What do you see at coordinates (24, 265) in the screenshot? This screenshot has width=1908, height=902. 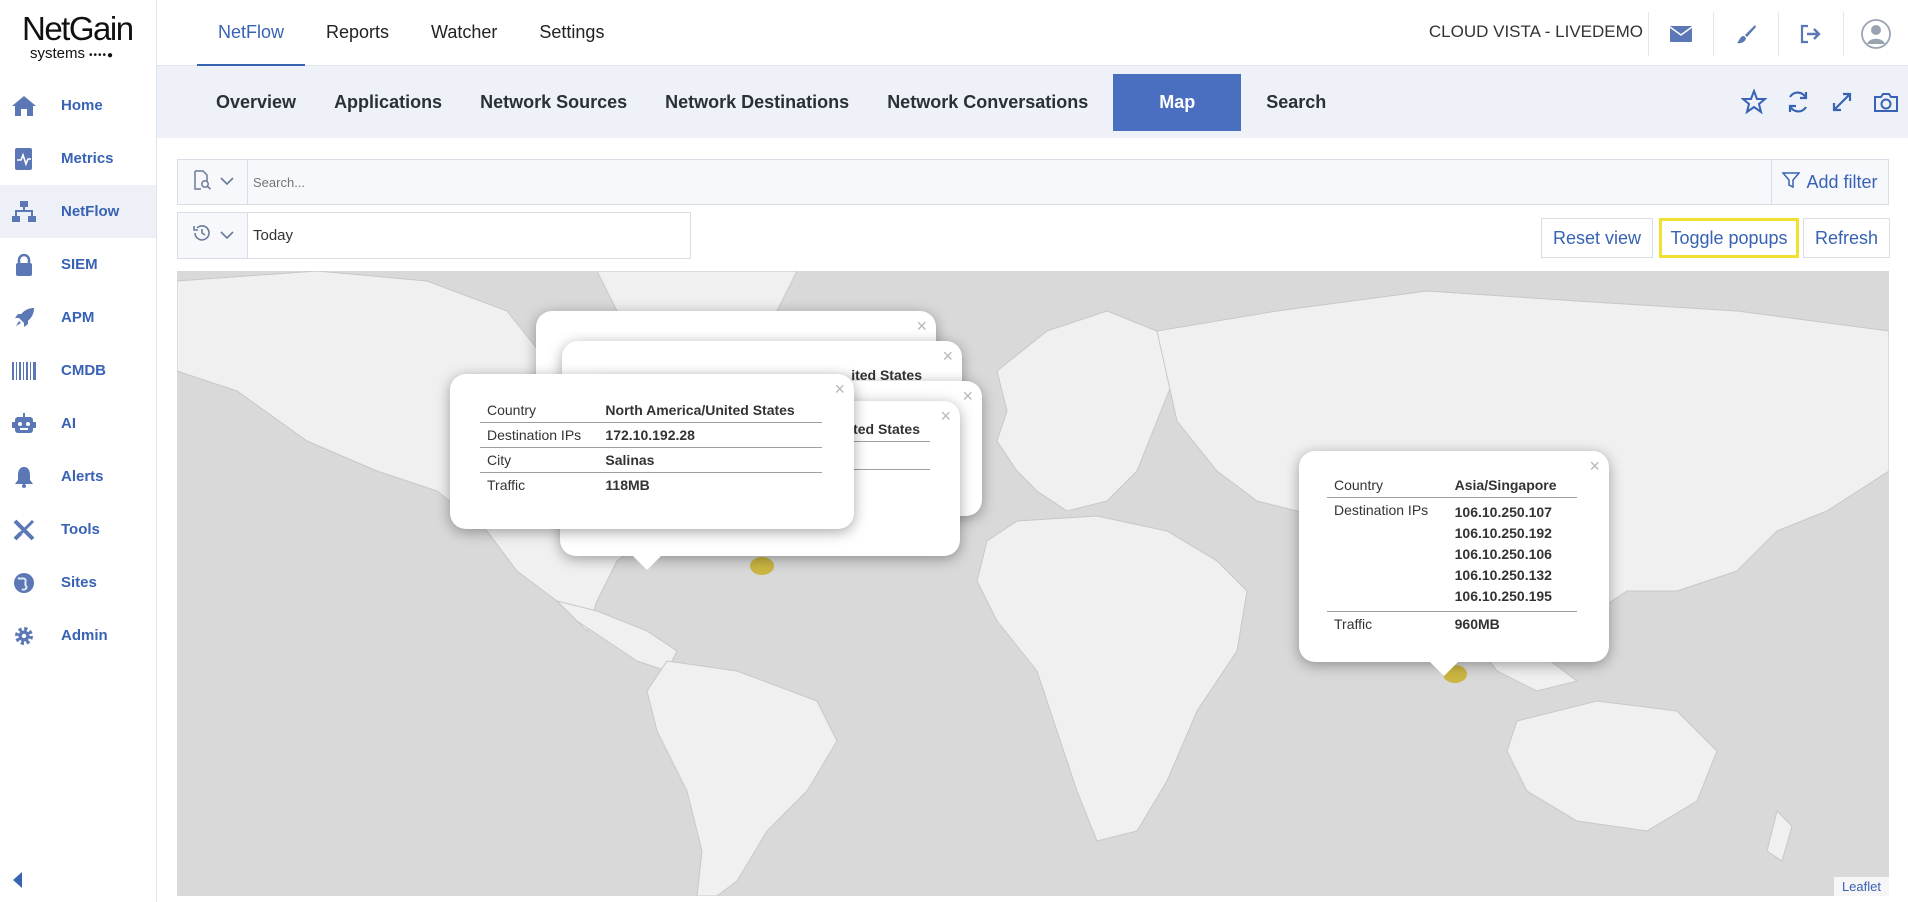 I see `lock-icon` at bounding box center [24, 265].